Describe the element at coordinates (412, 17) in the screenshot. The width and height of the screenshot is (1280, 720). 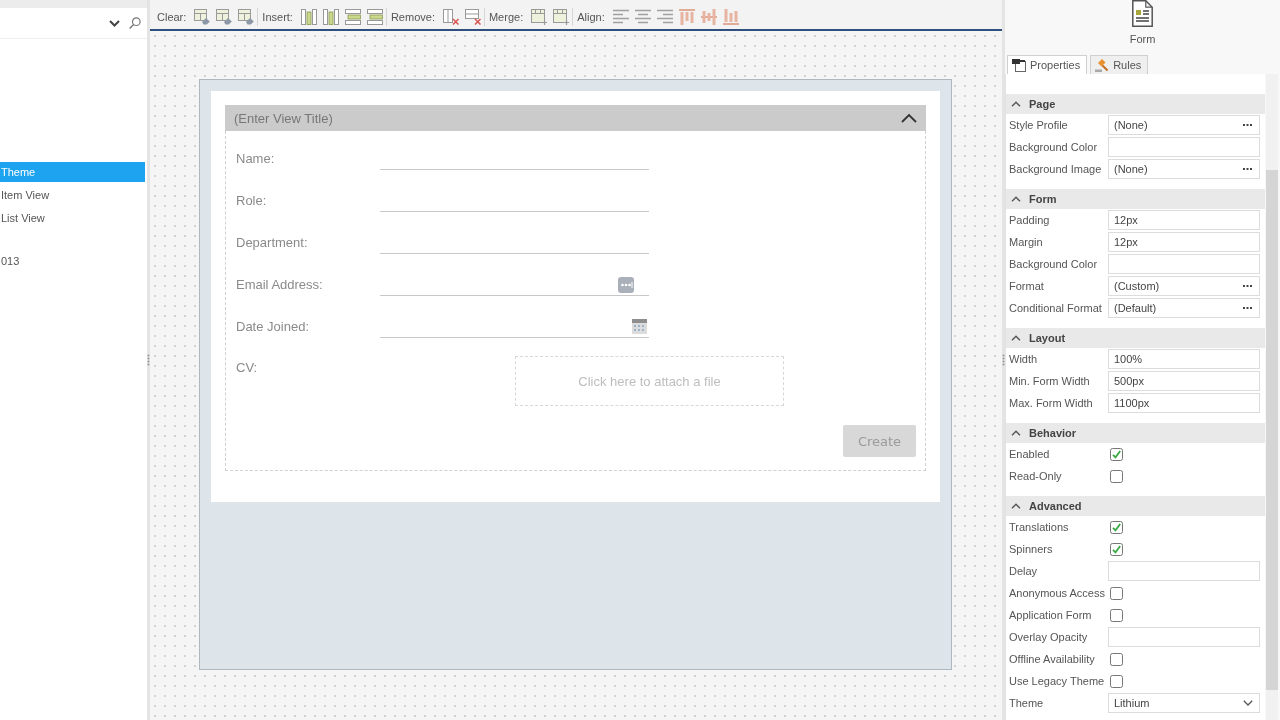
I see `toolbar-label: Remove:` at that location.